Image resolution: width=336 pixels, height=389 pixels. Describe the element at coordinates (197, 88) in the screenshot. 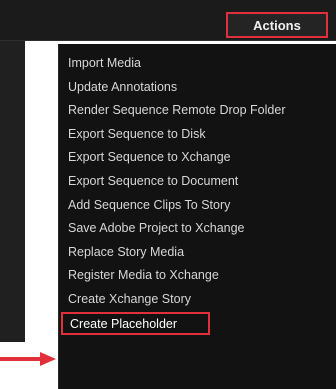

I see `menu-item-update-annotations: Update Annotations` at that location.